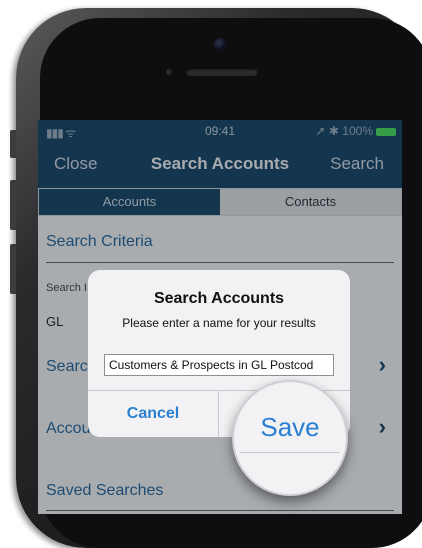  Describe the element at coordinates (219, 298) in the screenshot. I see `alert-title: Search Accounts` at that location.